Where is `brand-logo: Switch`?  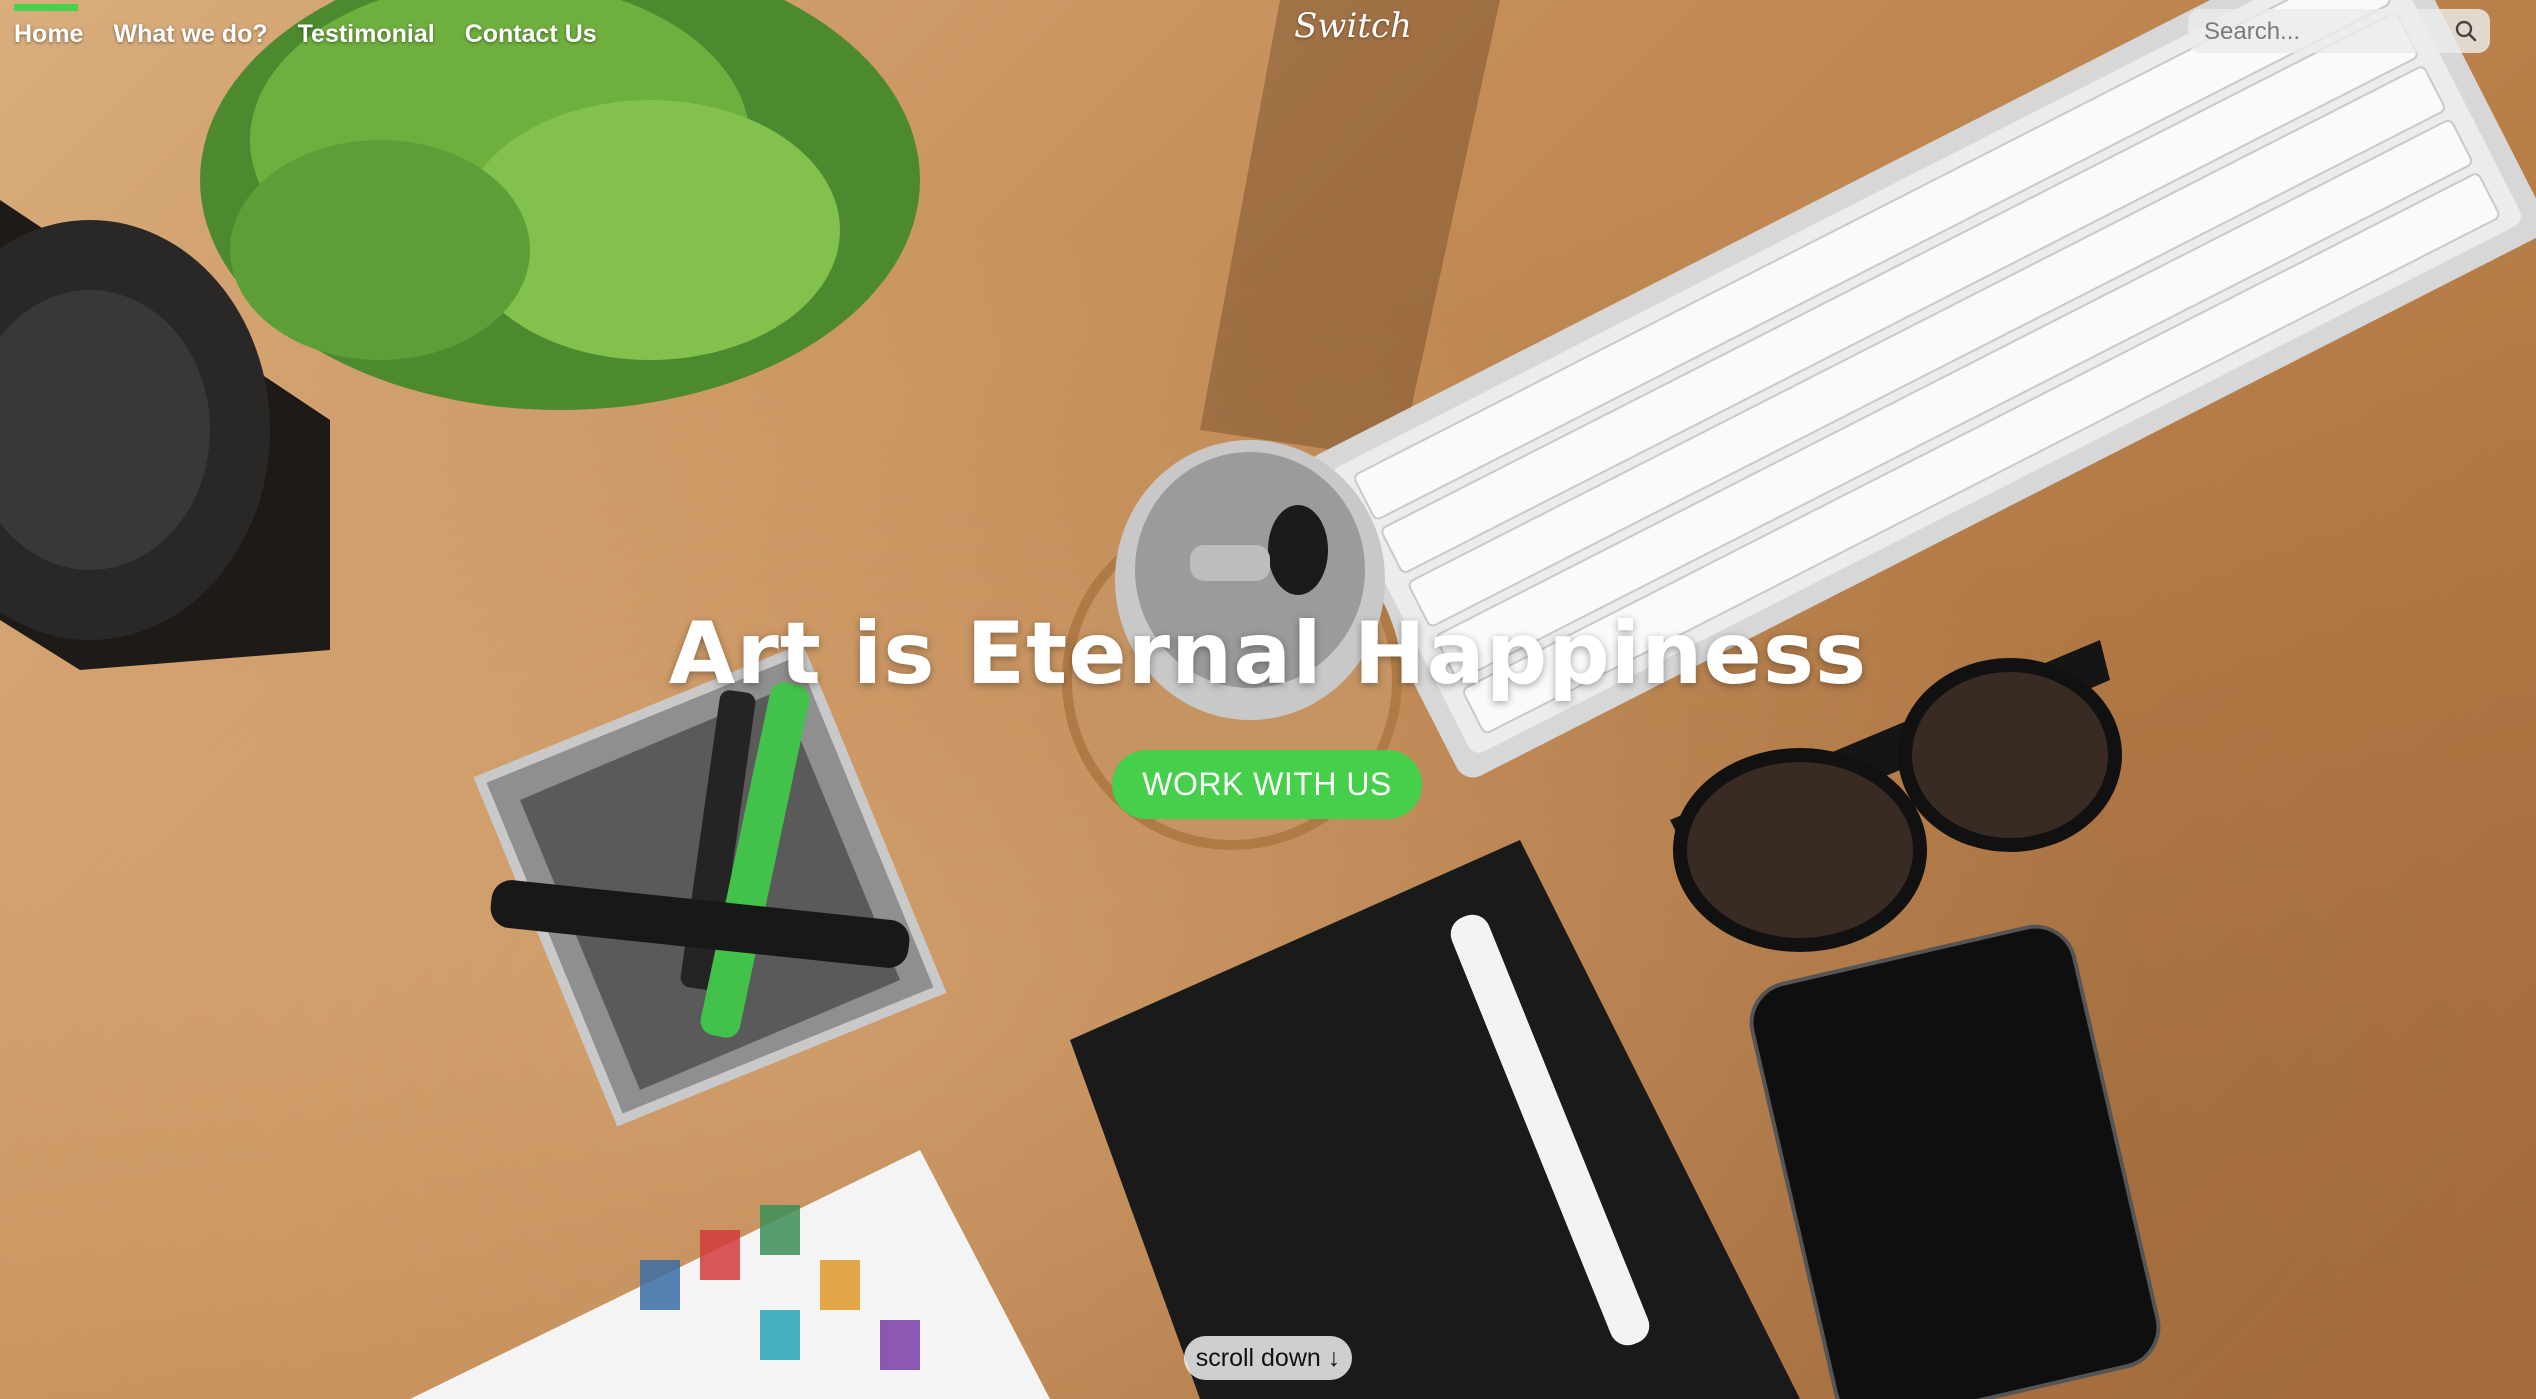
brand-logo: Switch is located at coordinates (1353, 26).